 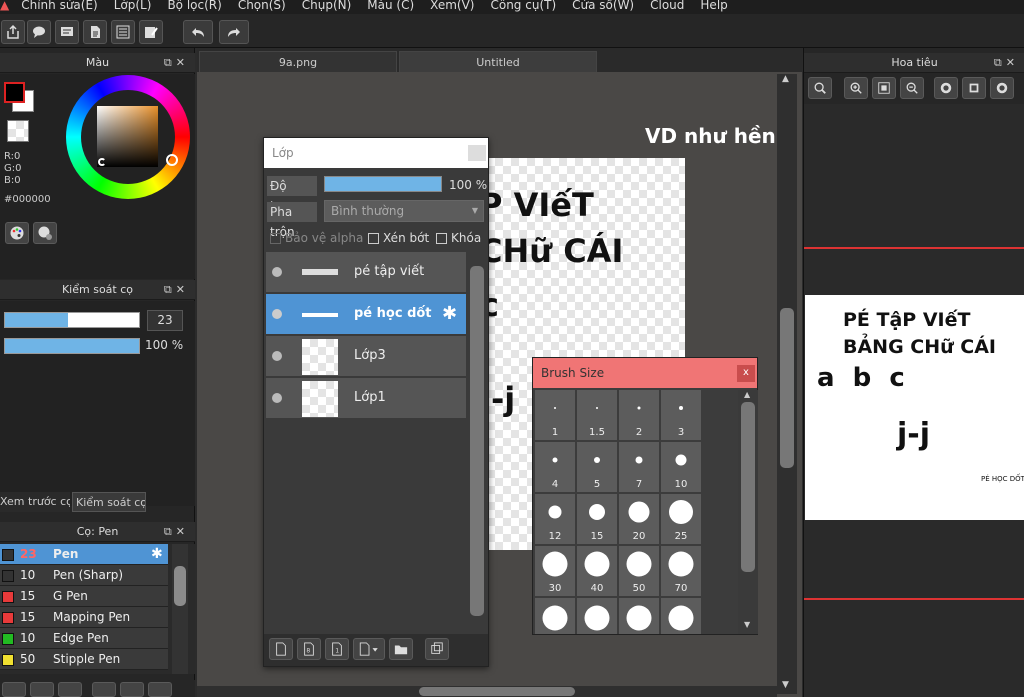 I want to click on tab-brush-preview: Xem trước cọ, so click(x=35, y=502).